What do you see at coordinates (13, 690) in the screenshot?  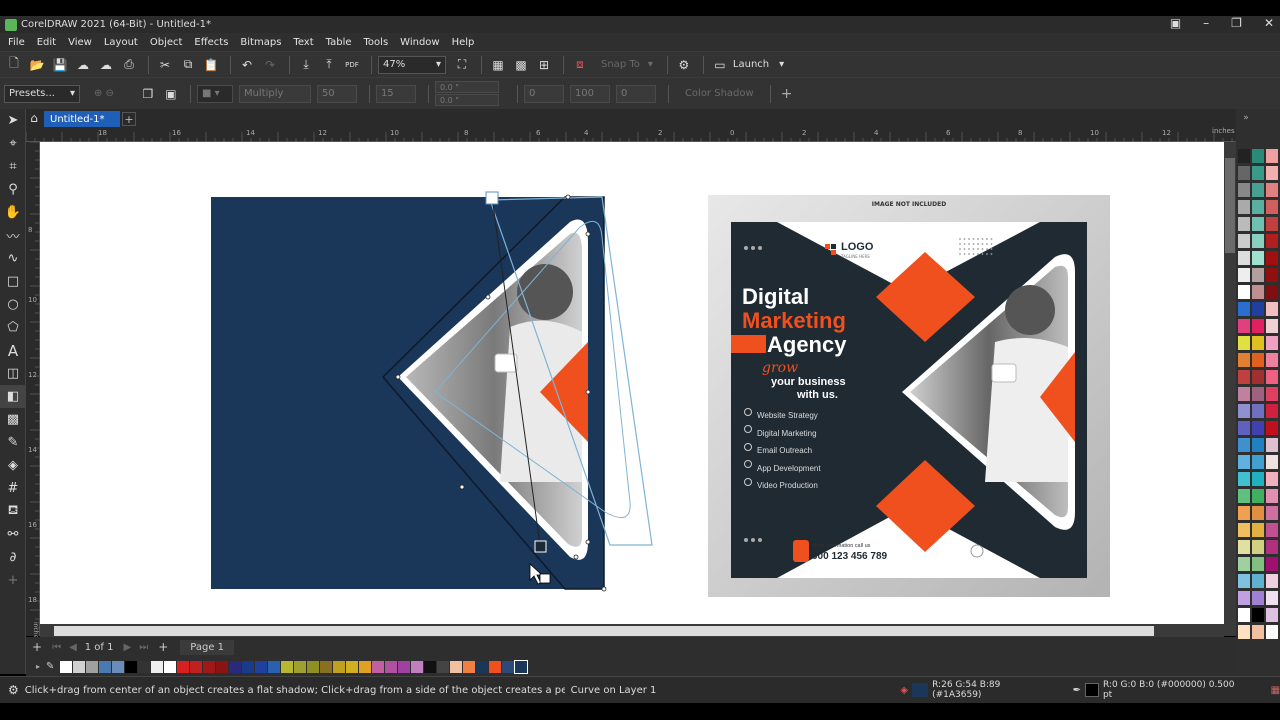 I see `status-settings-icon: ⚙` at bounding box center [13, 690].